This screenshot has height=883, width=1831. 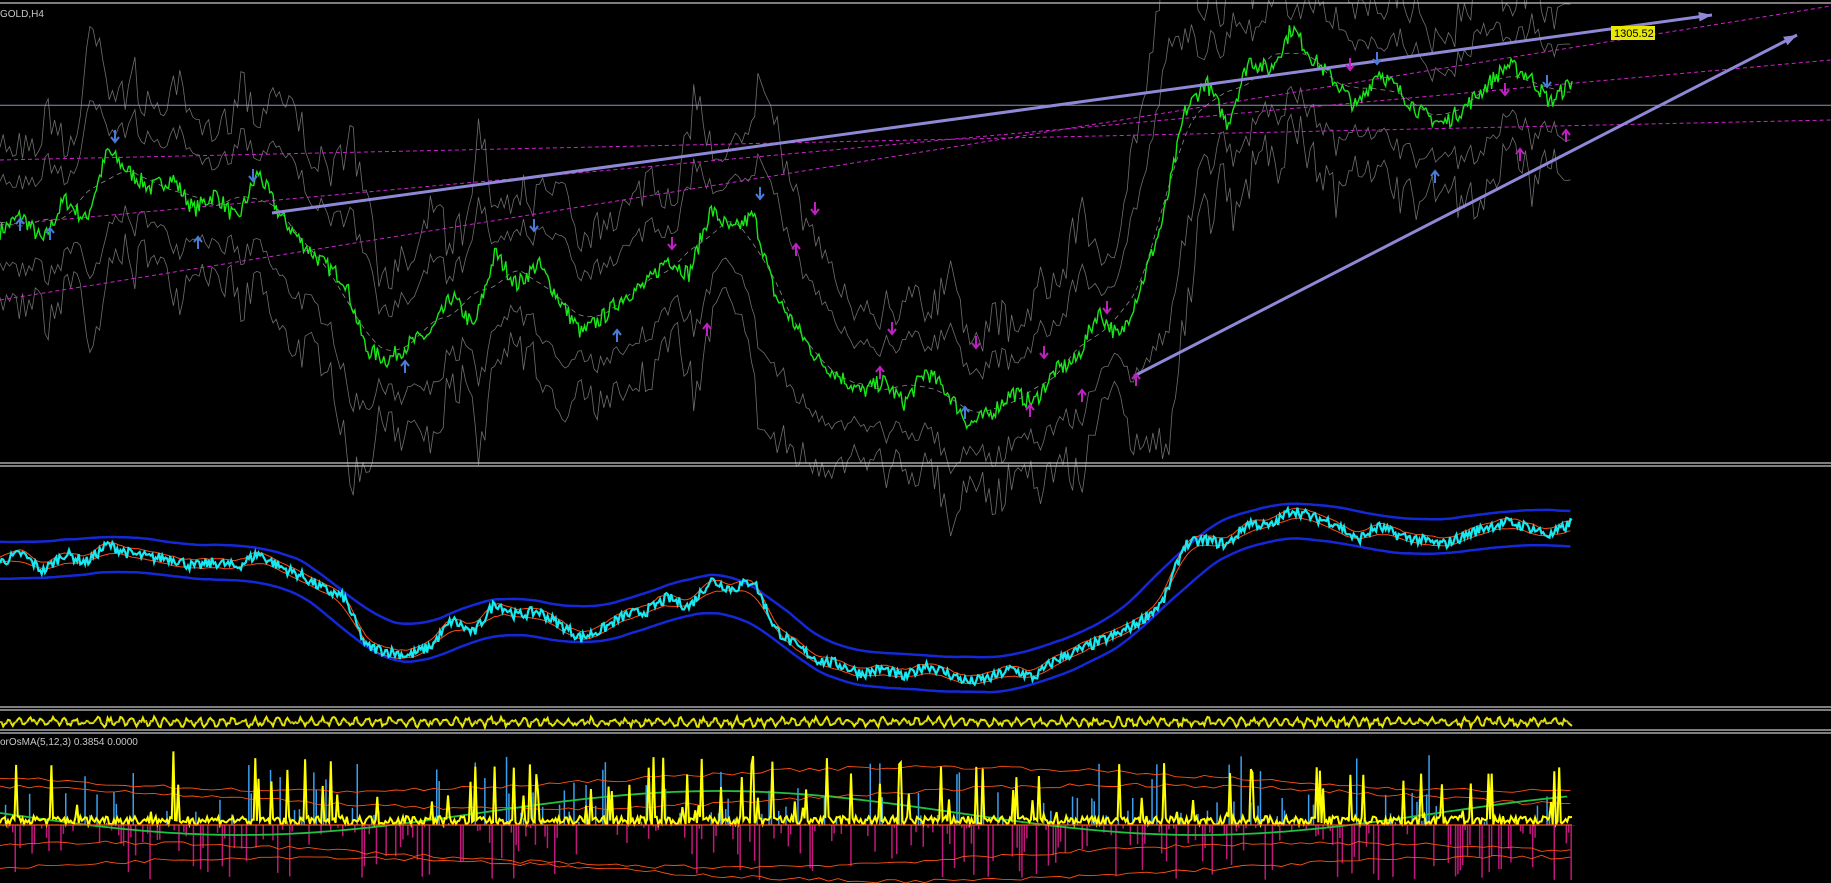 I want to click on price-tag-value: 1305.52, so click(x=1634, y=34).